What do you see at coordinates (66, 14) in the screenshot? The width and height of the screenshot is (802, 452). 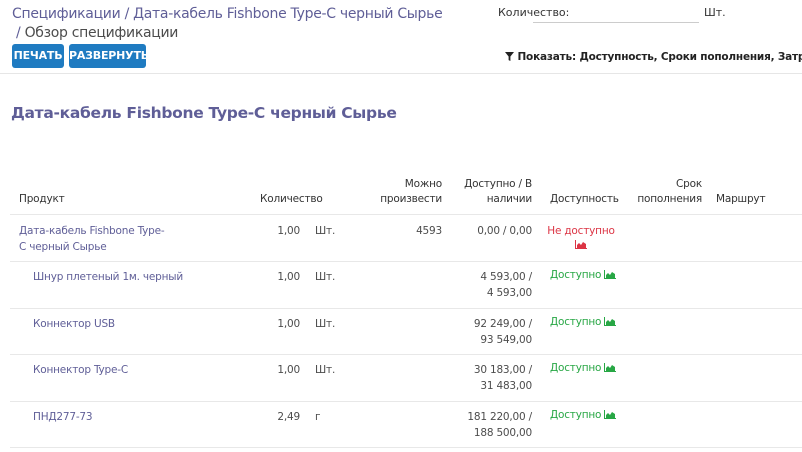 I see `breadcrumb-boms-link: Спецификации` at bounding box center [66, 14].